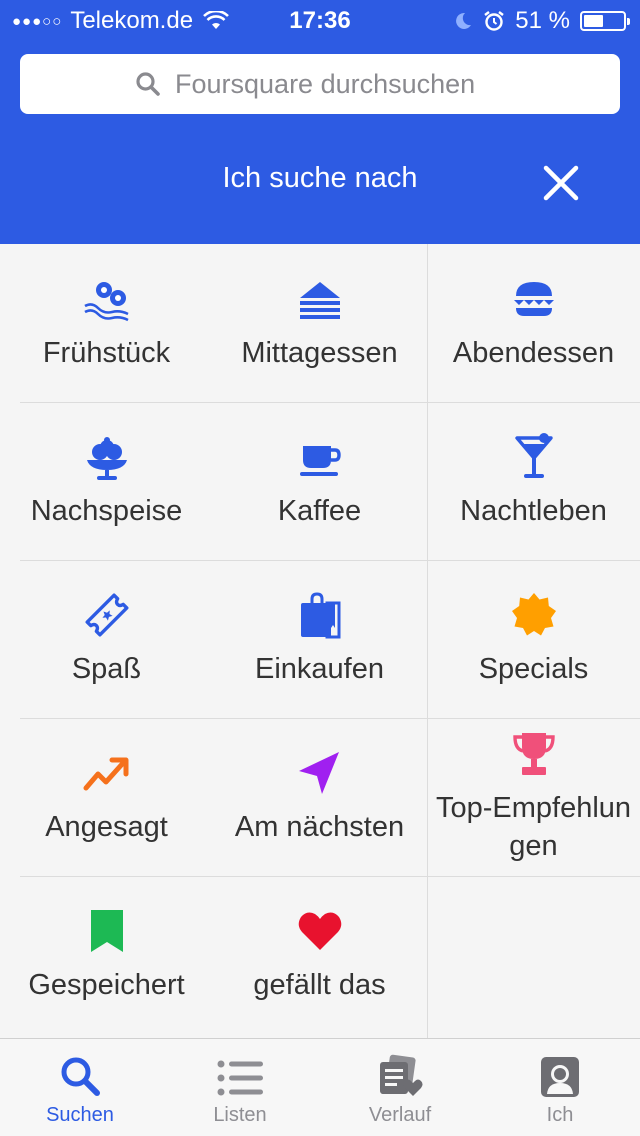 The width and height of the screenshot is (640, 1136). I want to click on category-lunch: Mittagessen, so click(319, 323).